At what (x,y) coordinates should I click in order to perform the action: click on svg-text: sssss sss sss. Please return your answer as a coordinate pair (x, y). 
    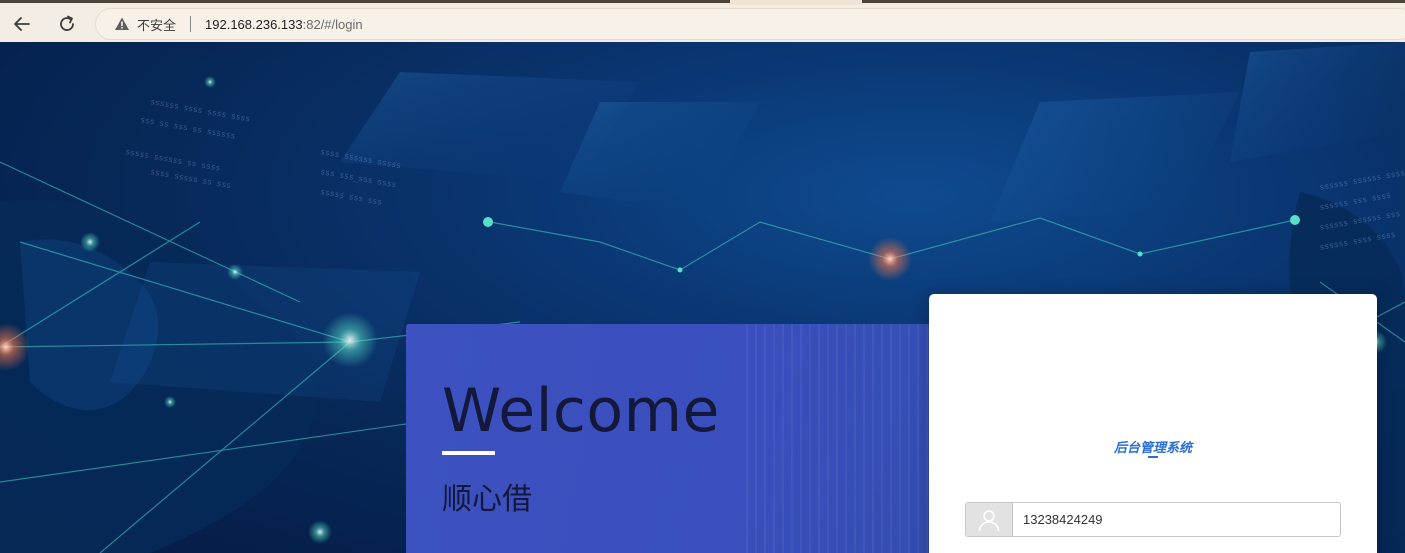
    Looking at the image, I should click on (351, 197).